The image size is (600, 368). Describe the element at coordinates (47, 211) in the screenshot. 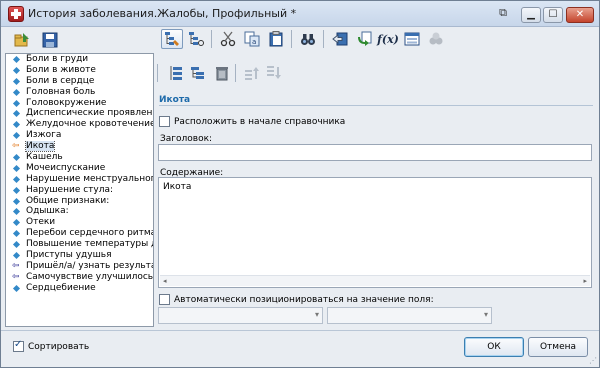

I see `tree-item-label: Одышка:` at that location.